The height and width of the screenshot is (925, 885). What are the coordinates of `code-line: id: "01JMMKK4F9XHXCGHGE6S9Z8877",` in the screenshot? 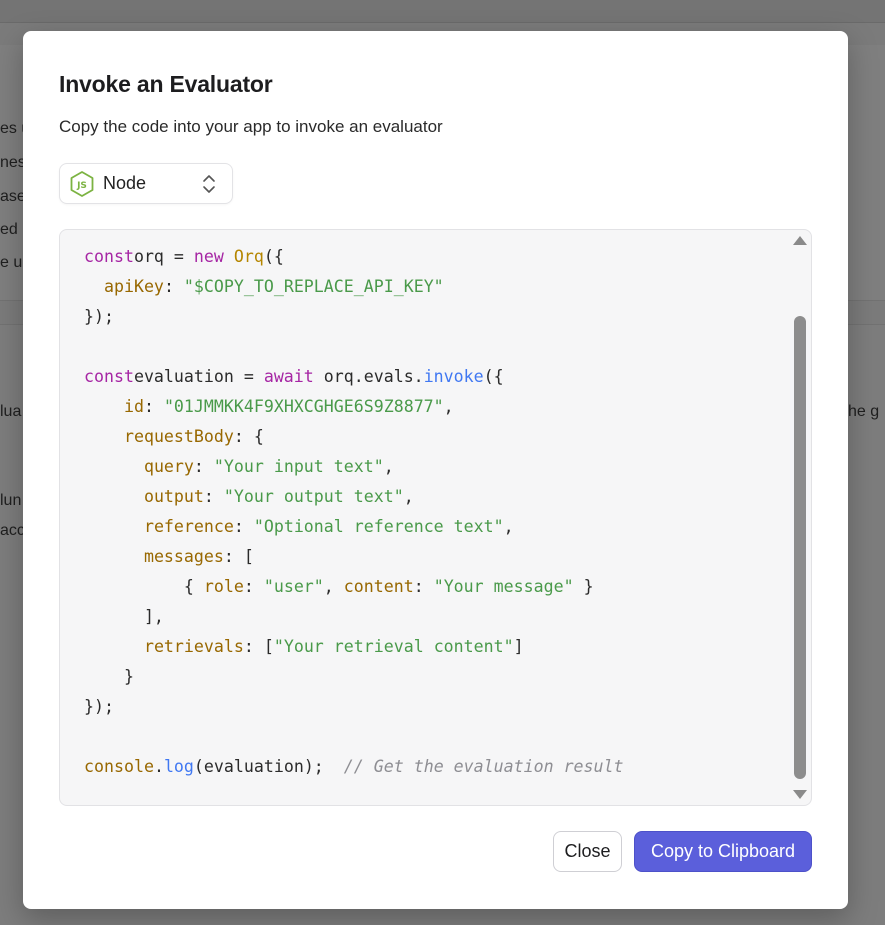 It's located at (288, 406).